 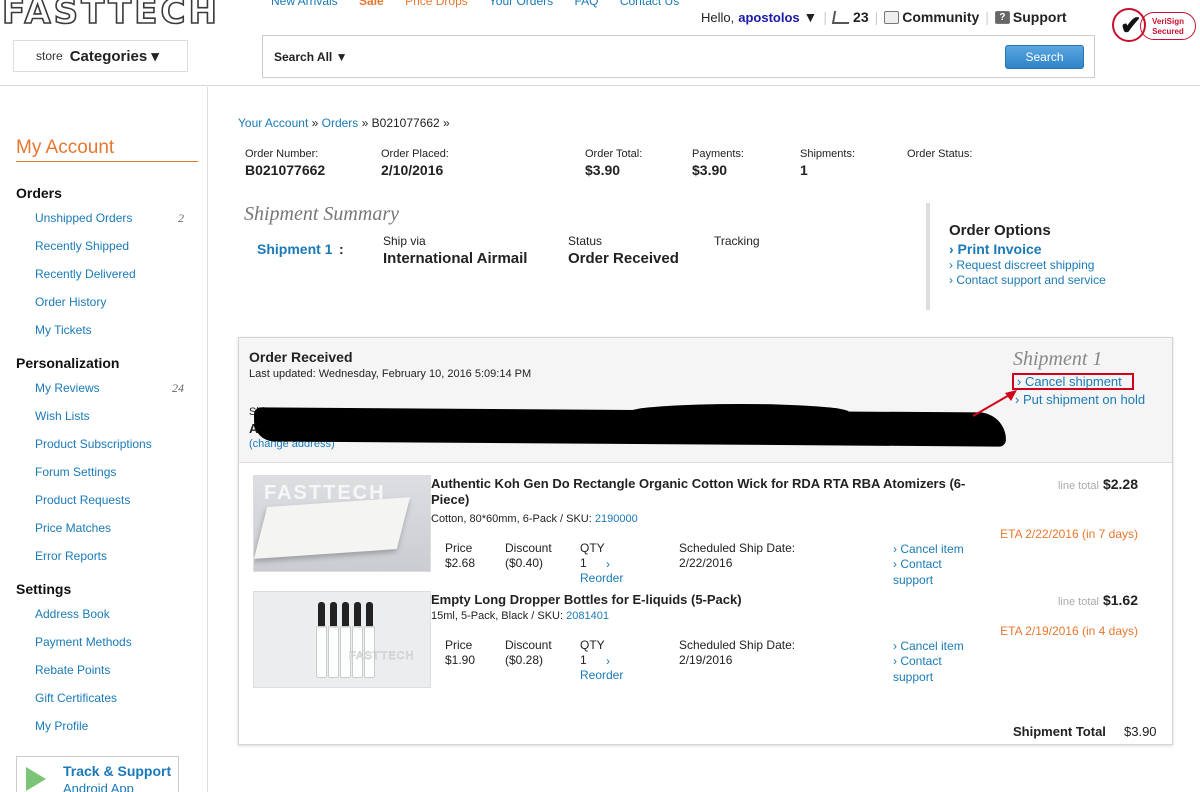 What do you see at coordinates (1131, 25) in the screenshot?
I see `checkmark-icon: ✔` at bounding box center [1131, 25].